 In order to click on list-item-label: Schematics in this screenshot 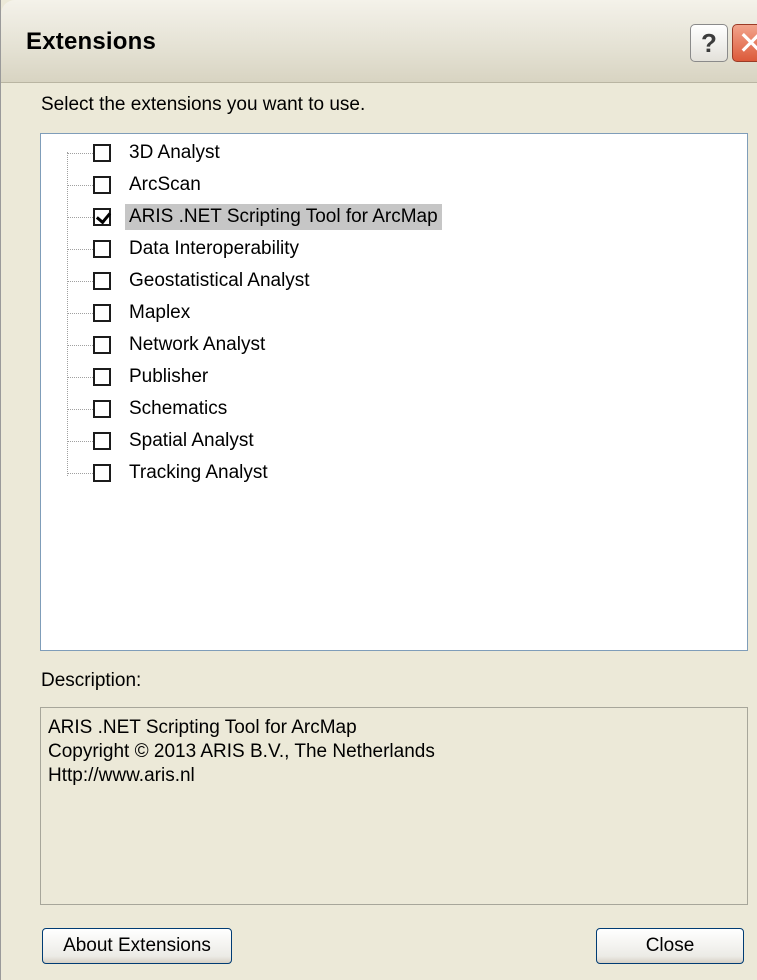, I will do `click(178, 408)`.